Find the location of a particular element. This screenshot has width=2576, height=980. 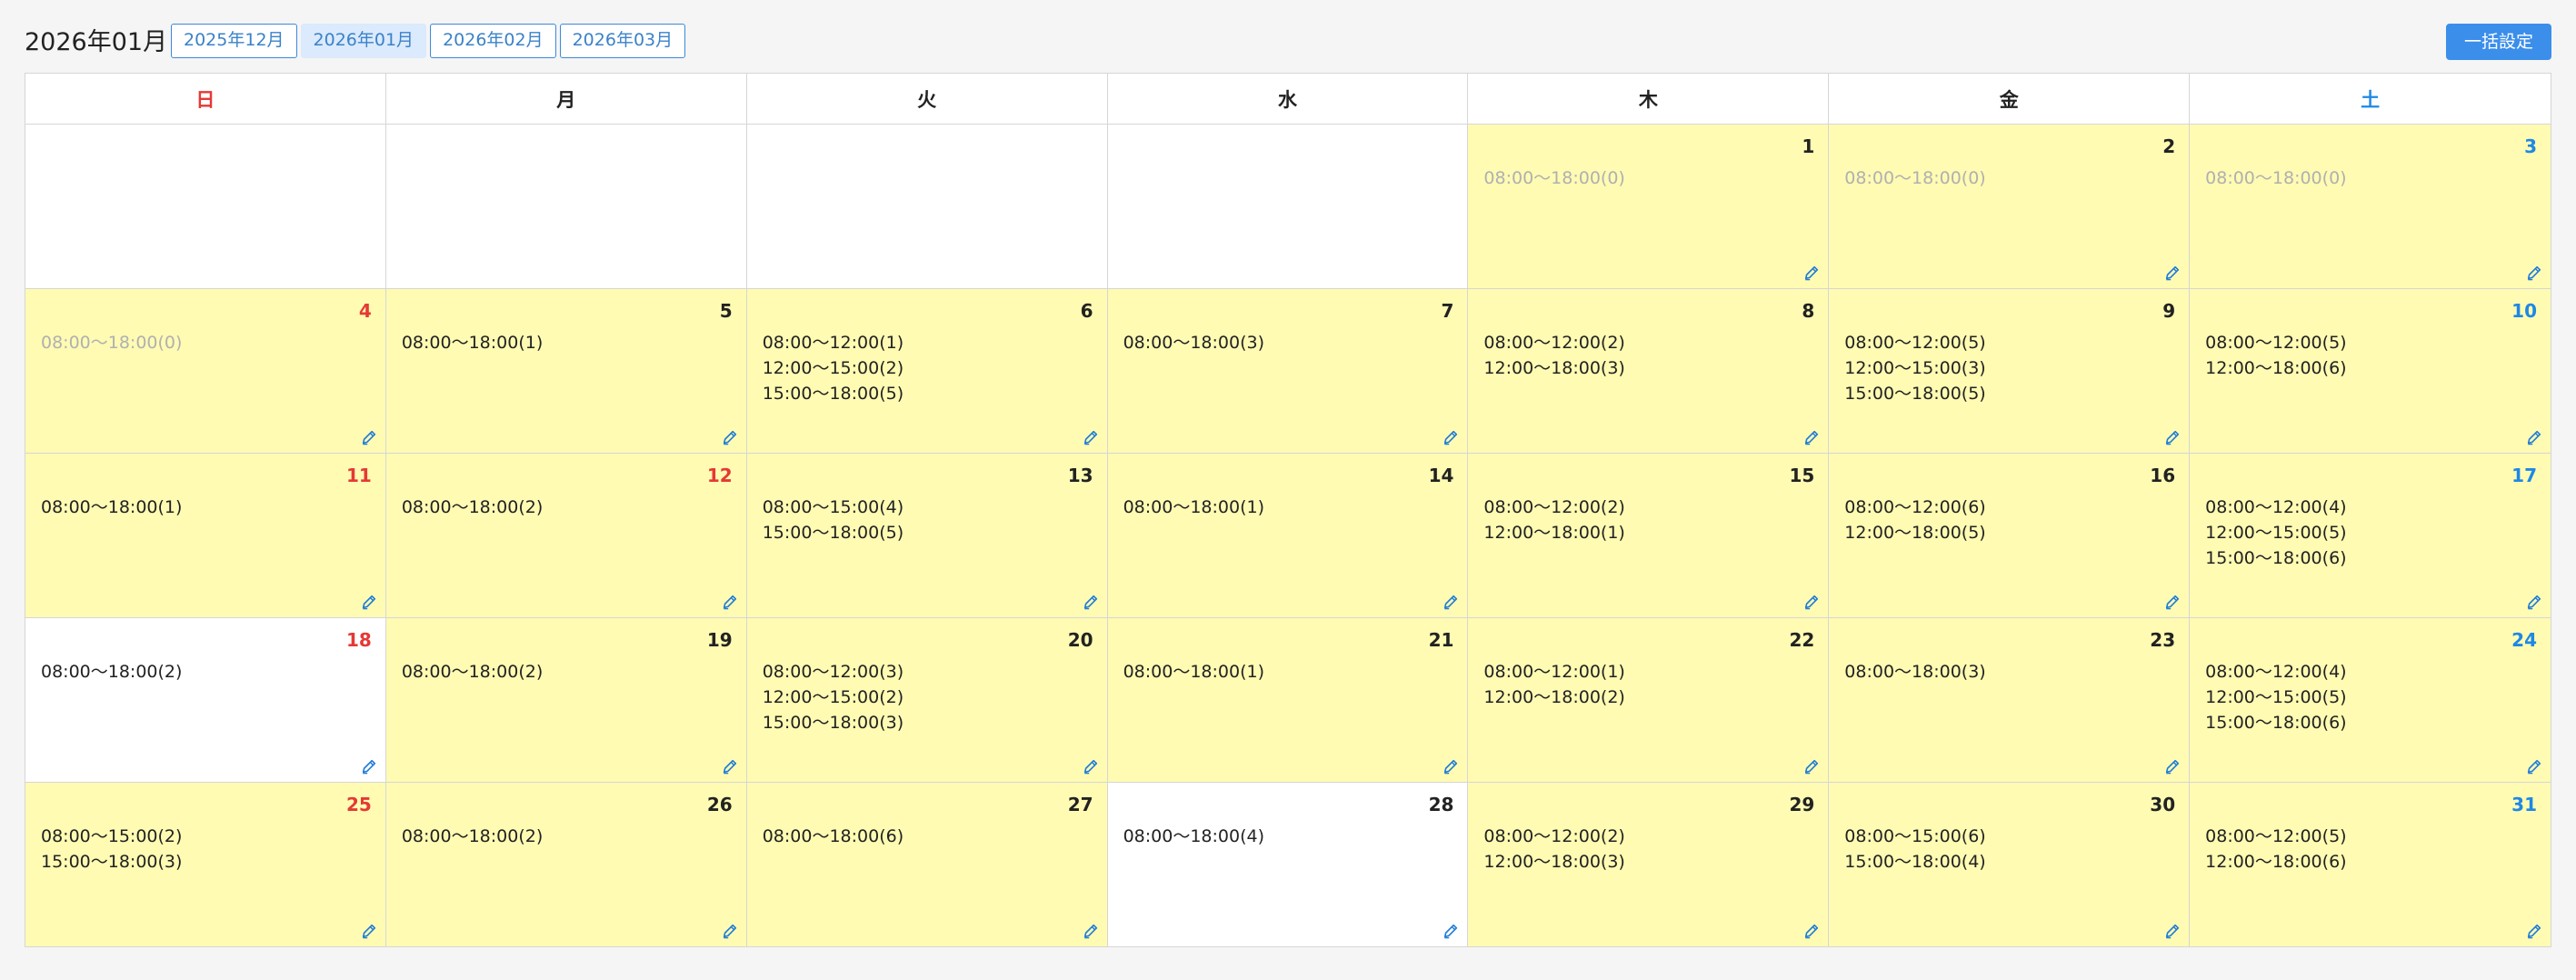

day-cell-31: 31 08:00〜12:00(5) 12:00〜18:00(6) is located at coordinates (2370, 865).